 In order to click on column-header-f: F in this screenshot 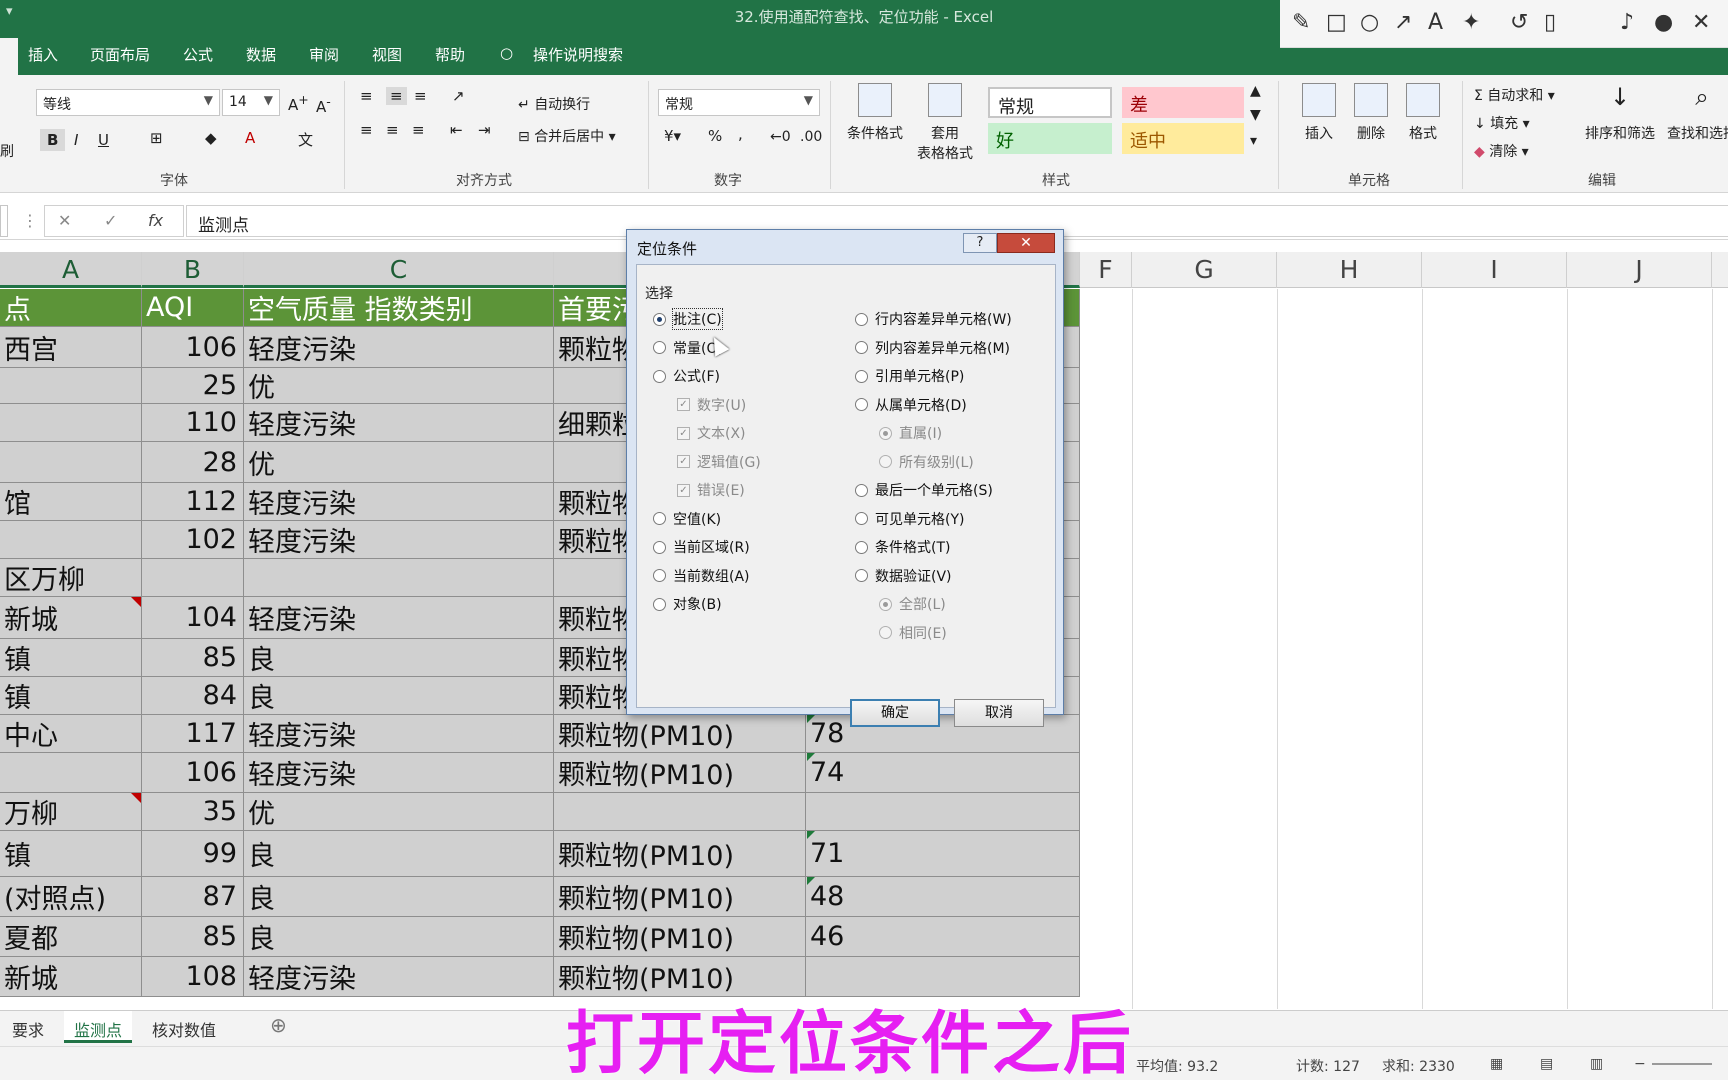, I will do `click(1106, 270)`.